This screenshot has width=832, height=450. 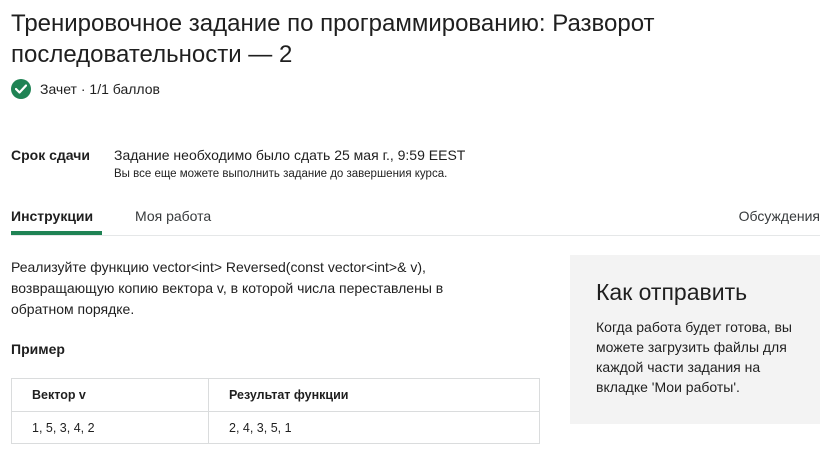 I want to click on tab-bar: Инструкции Моя работа Обсуждения, so click(x=415, y=217).